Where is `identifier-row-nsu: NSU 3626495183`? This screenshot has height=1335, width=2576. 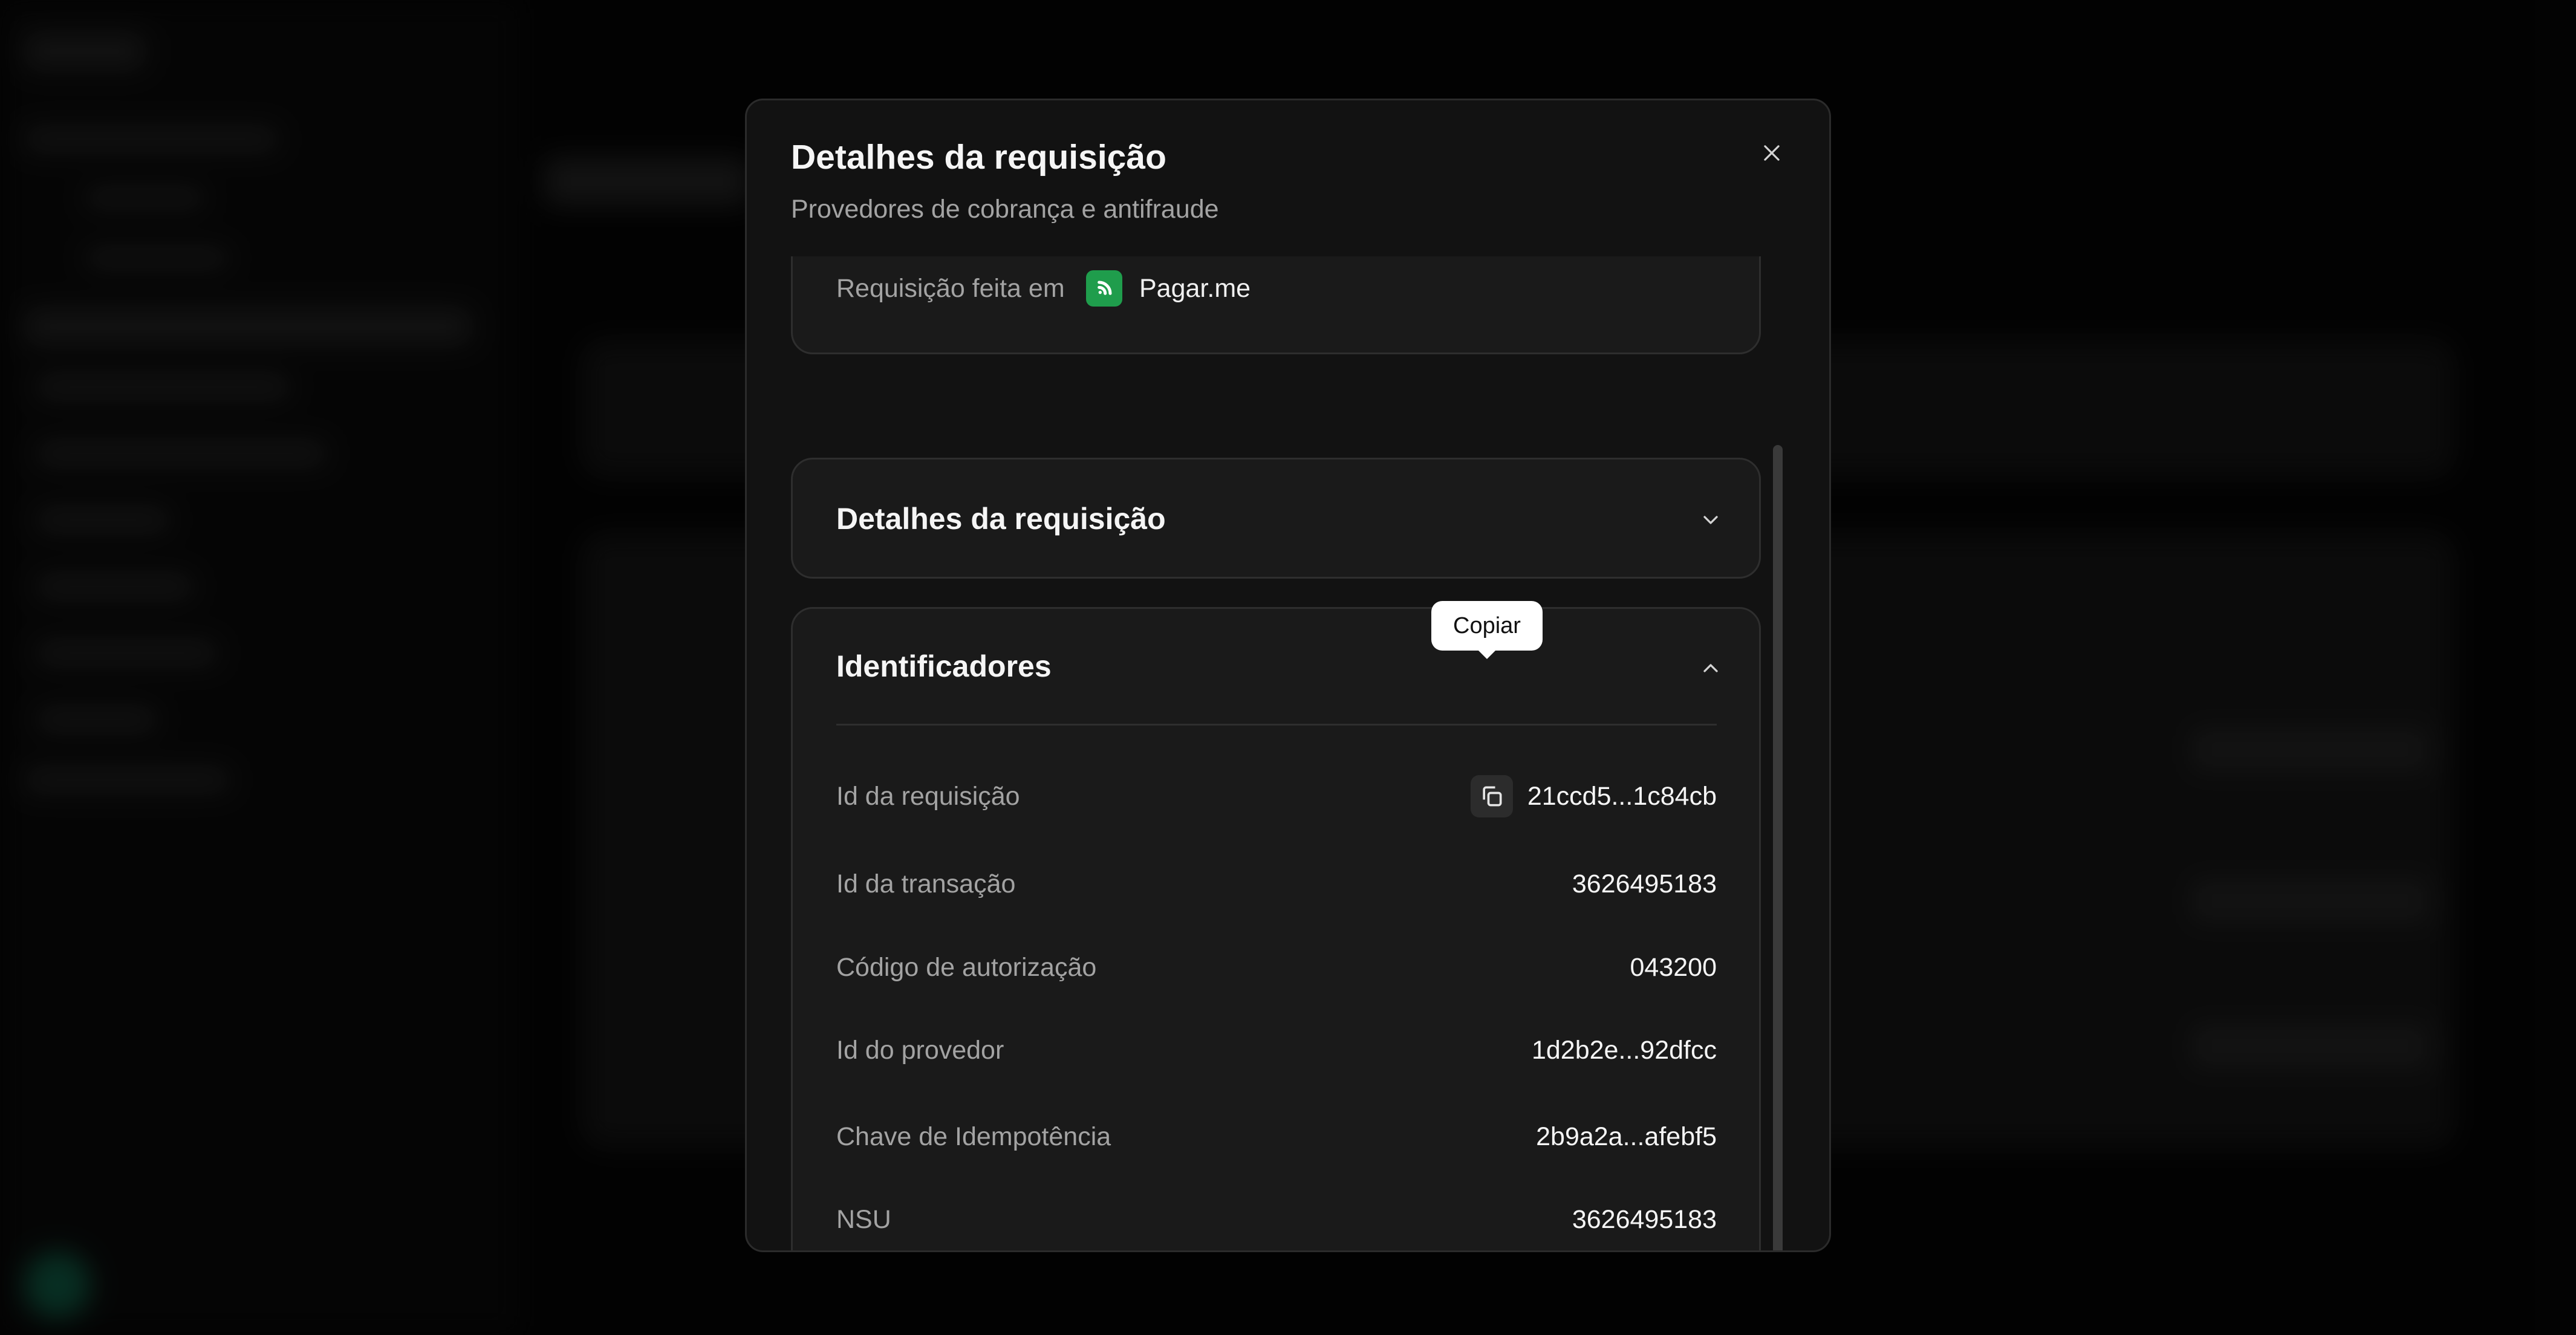 identifier-row-nsu: NSU 3626495183 is located at coordinates (1276, 1219).